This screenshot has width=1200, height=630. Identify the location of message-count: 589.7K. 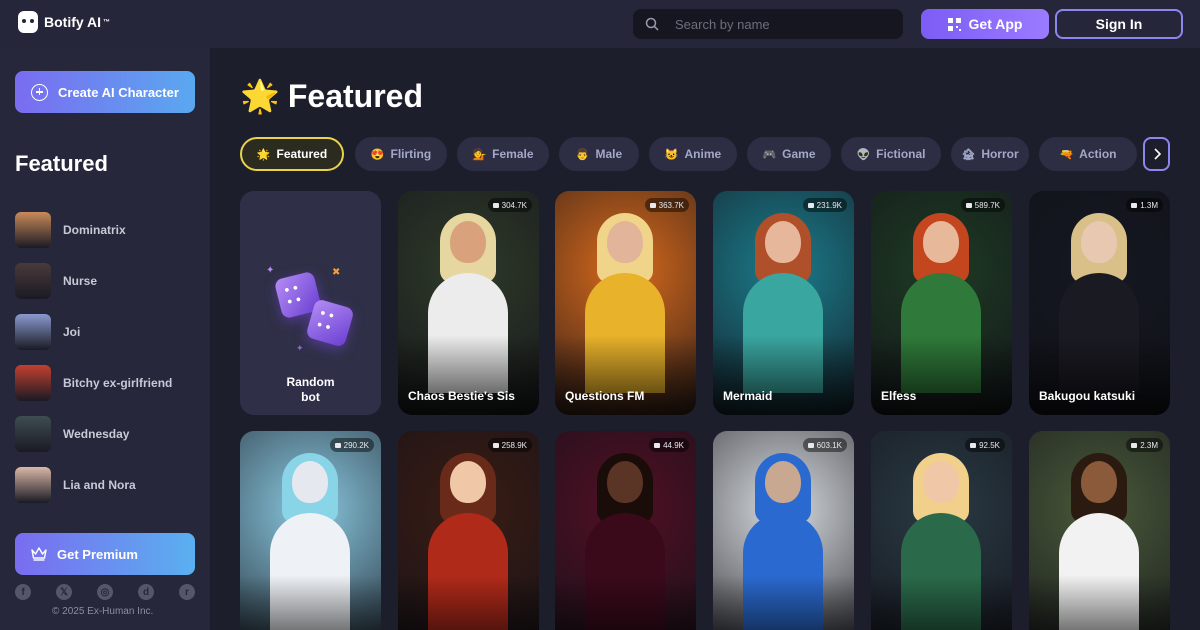
(987, 205).